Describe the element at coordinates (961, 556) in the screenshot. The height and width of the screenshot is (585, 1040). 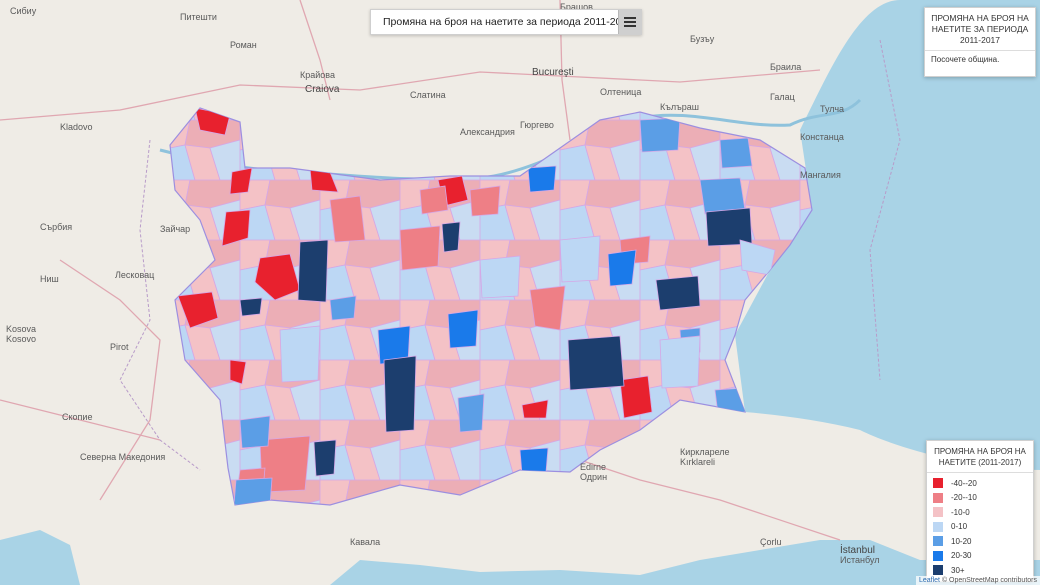
I see `legend-label: 20-30` at that location.